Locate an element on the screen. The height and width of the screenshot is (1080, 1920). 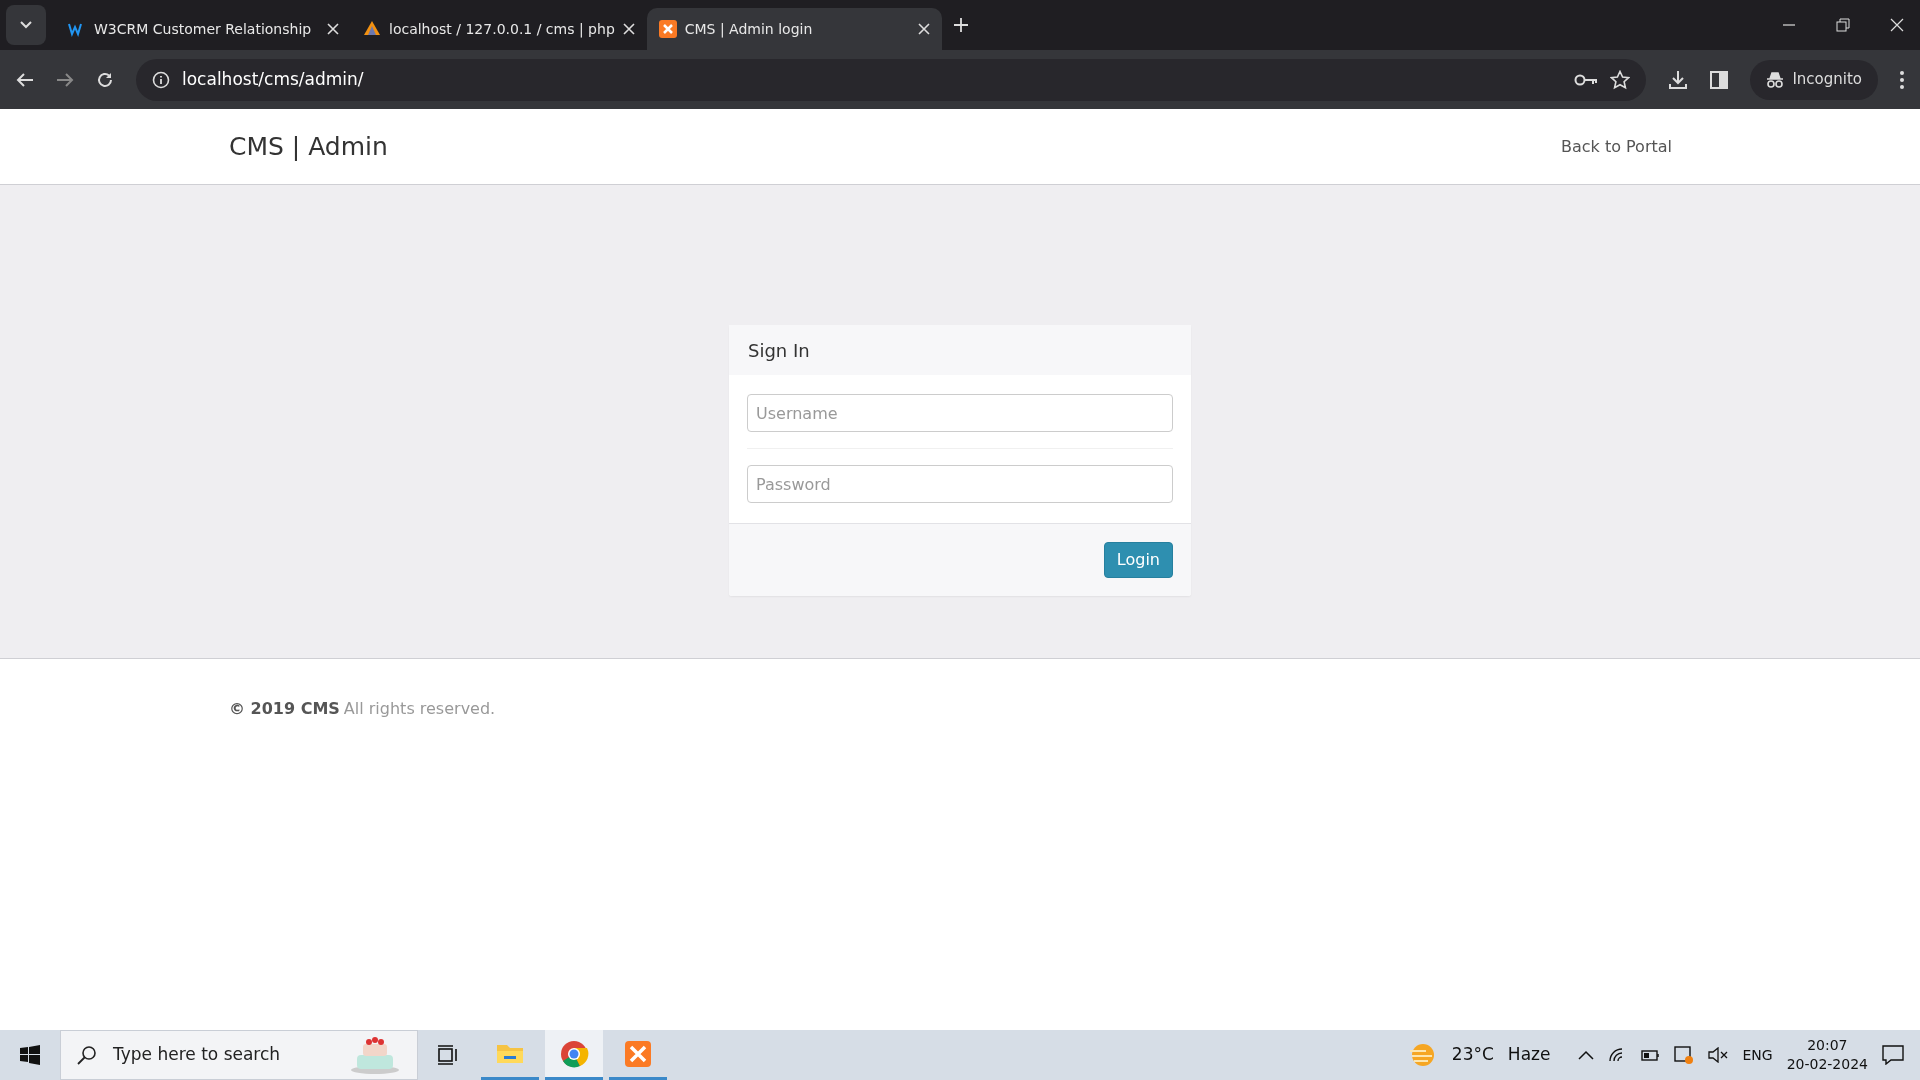
rights-text: All rights reserved. is located at coordinates (419, 709).